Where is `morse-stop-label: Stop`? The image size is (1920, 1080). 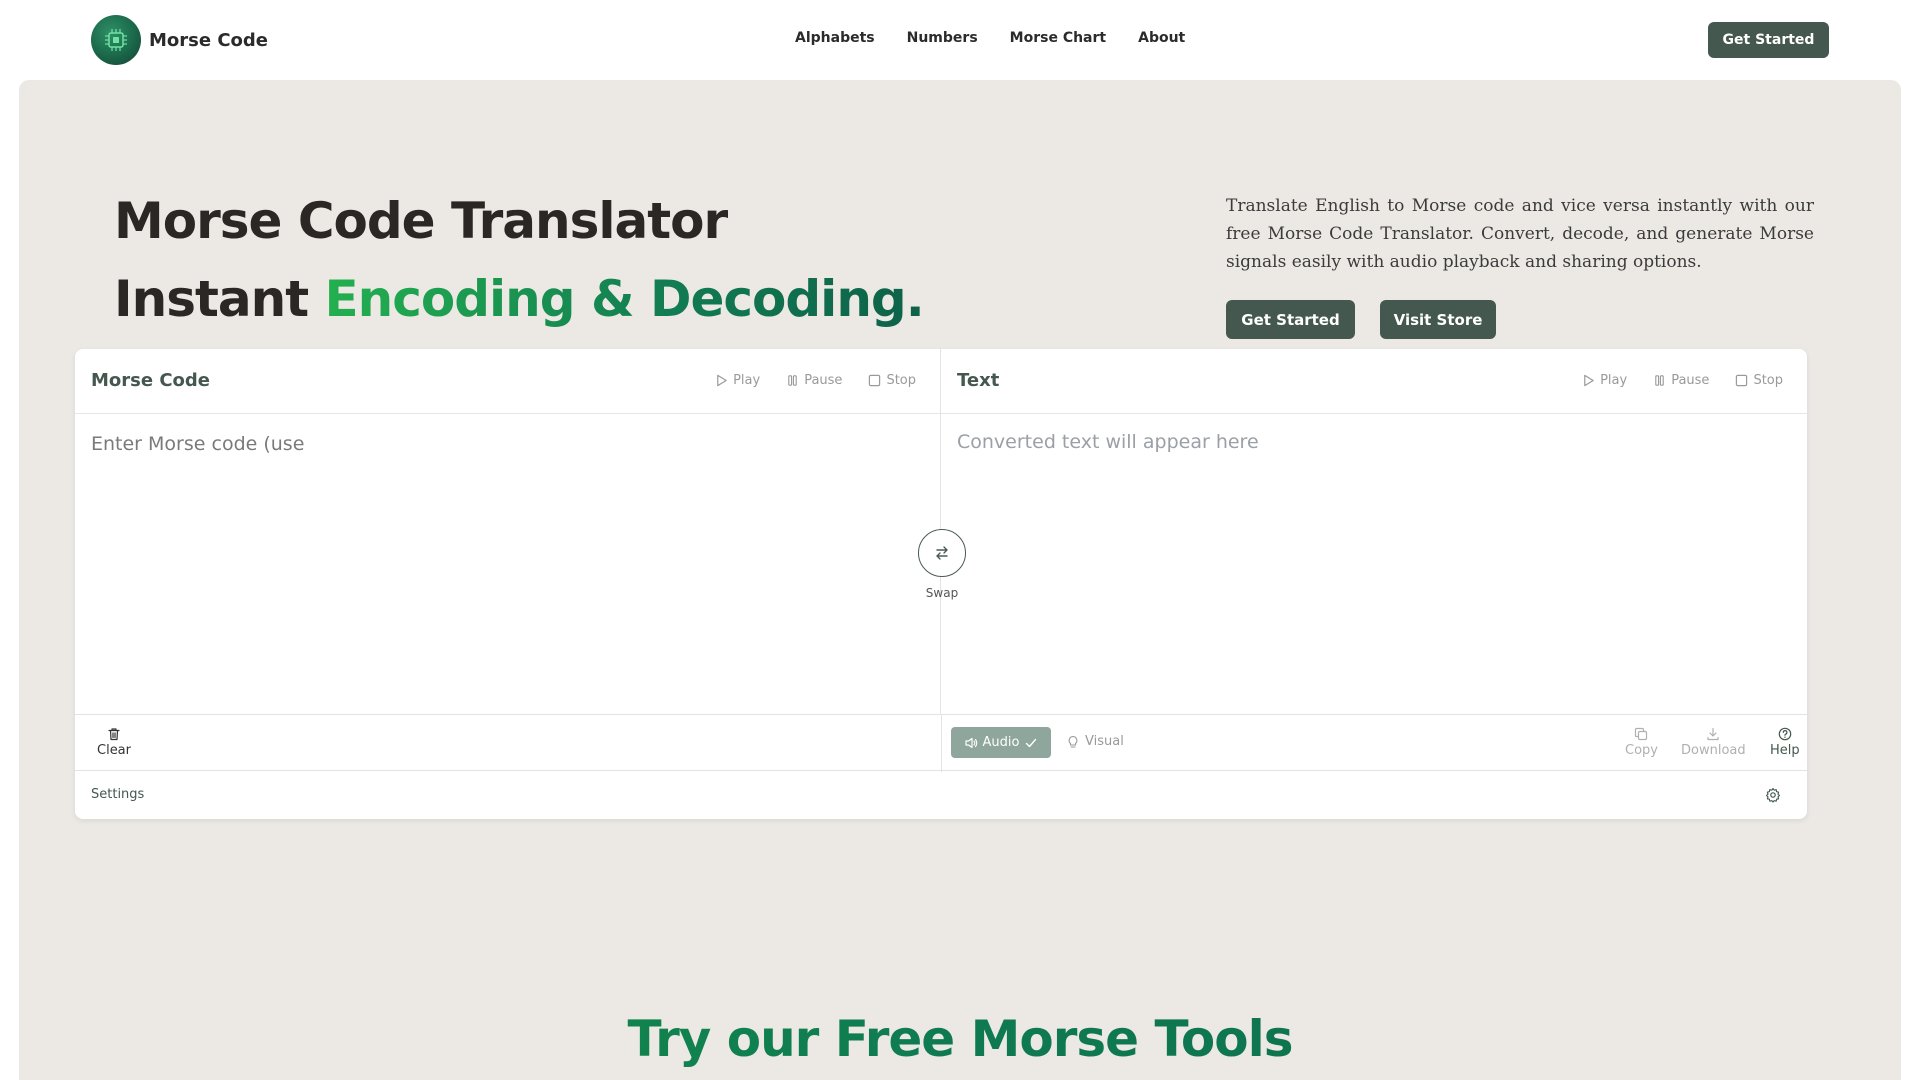
morse-stop-label: Stop is located at coordinates (901, 380).